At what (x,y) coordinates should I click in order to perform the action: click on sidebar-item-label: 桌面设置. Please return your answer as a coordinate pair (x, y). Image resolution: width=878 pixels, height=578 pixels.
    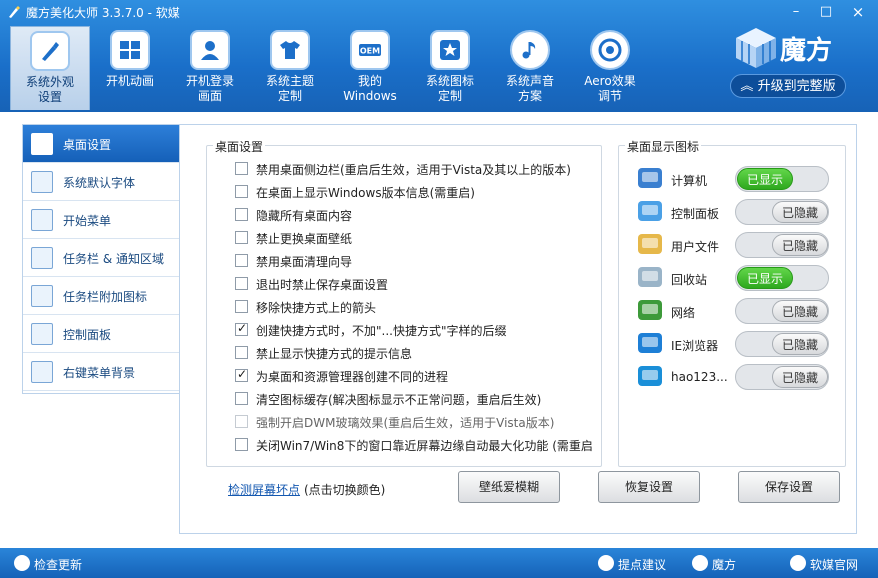
    Looking at the image, I should click on (87, 145).